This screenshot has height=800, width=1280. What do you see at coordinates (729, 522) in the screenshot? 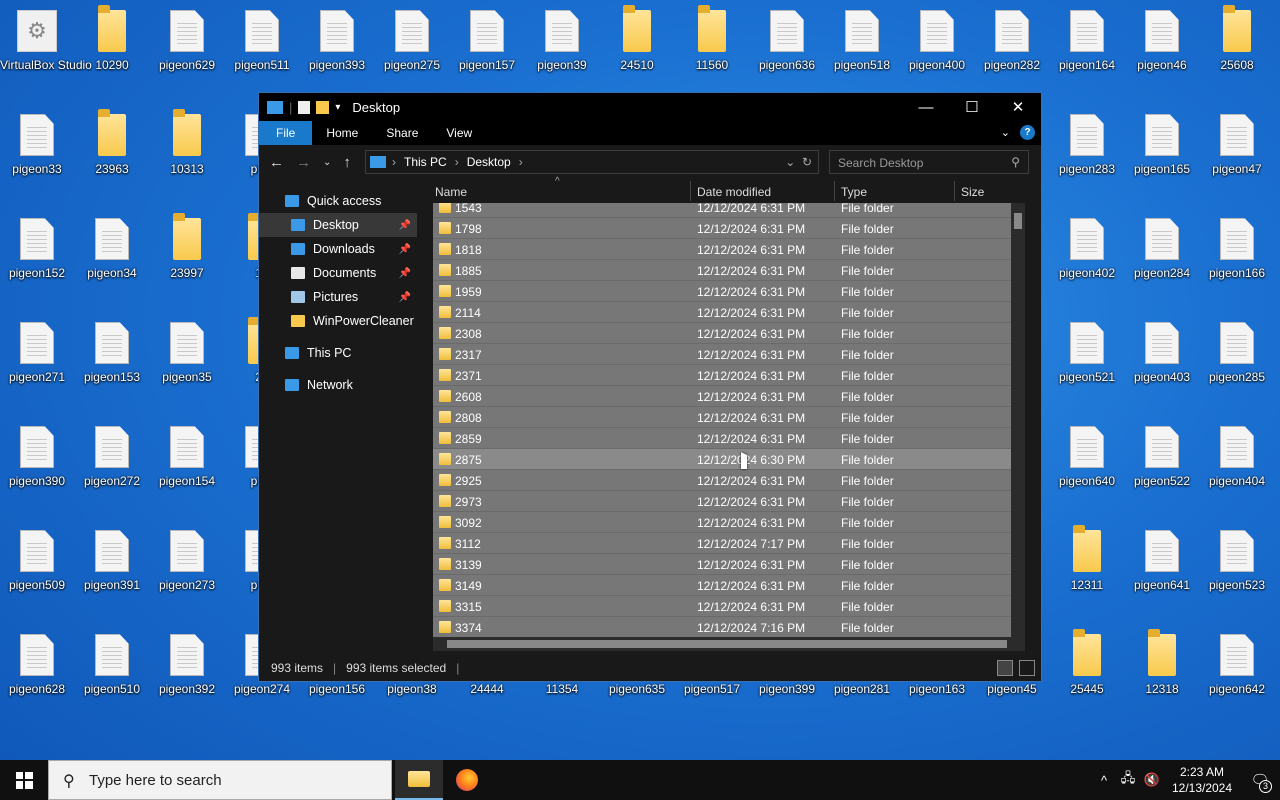
I see `table-row: 3092 12/12/2024 6:31 PM File folder` at bounding box center [729, 522].